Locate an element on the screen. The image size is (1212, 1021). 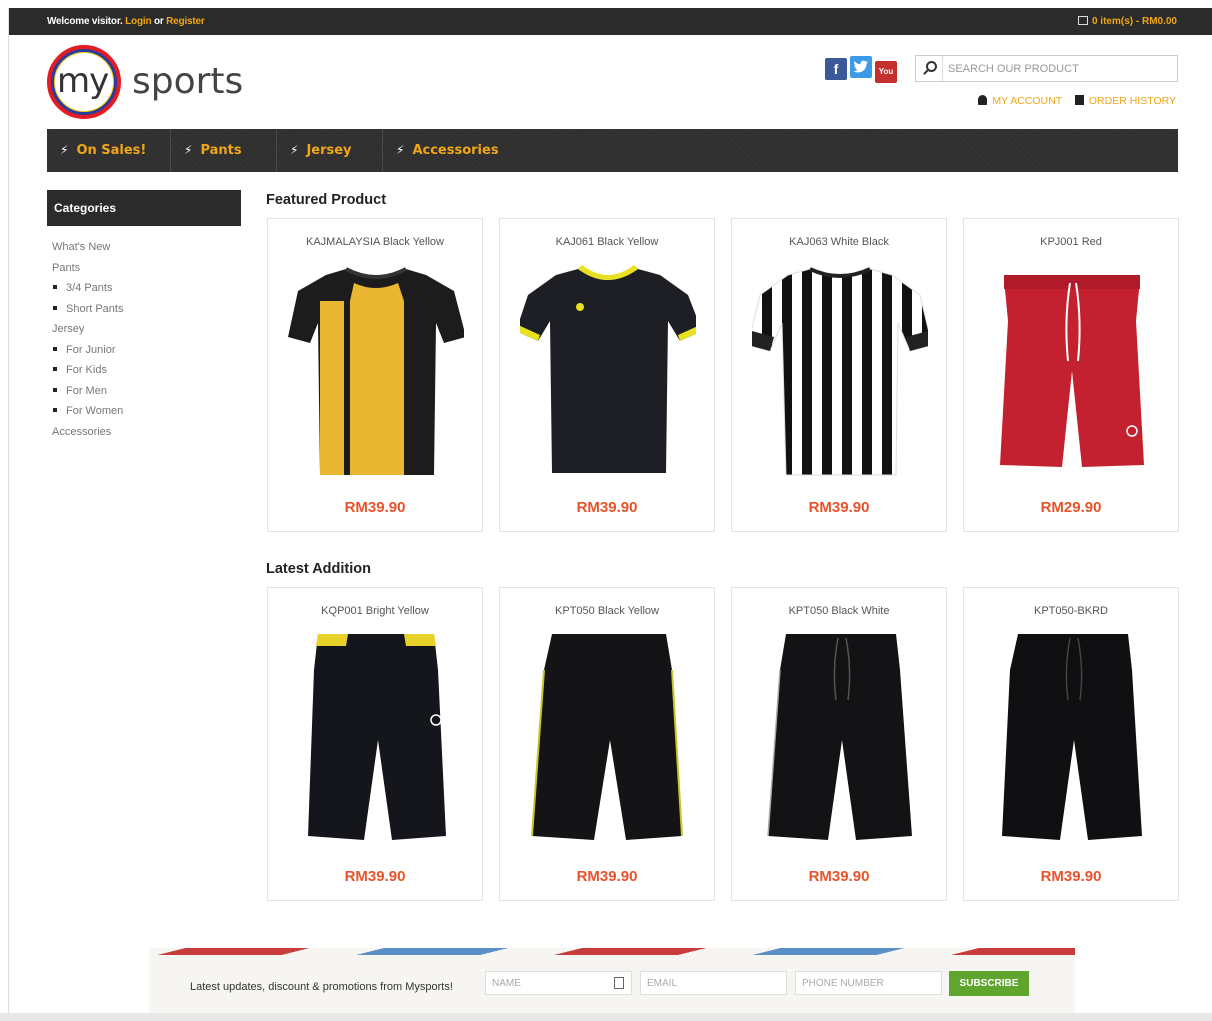
bottom-border is located at coordinates (606, 1017).